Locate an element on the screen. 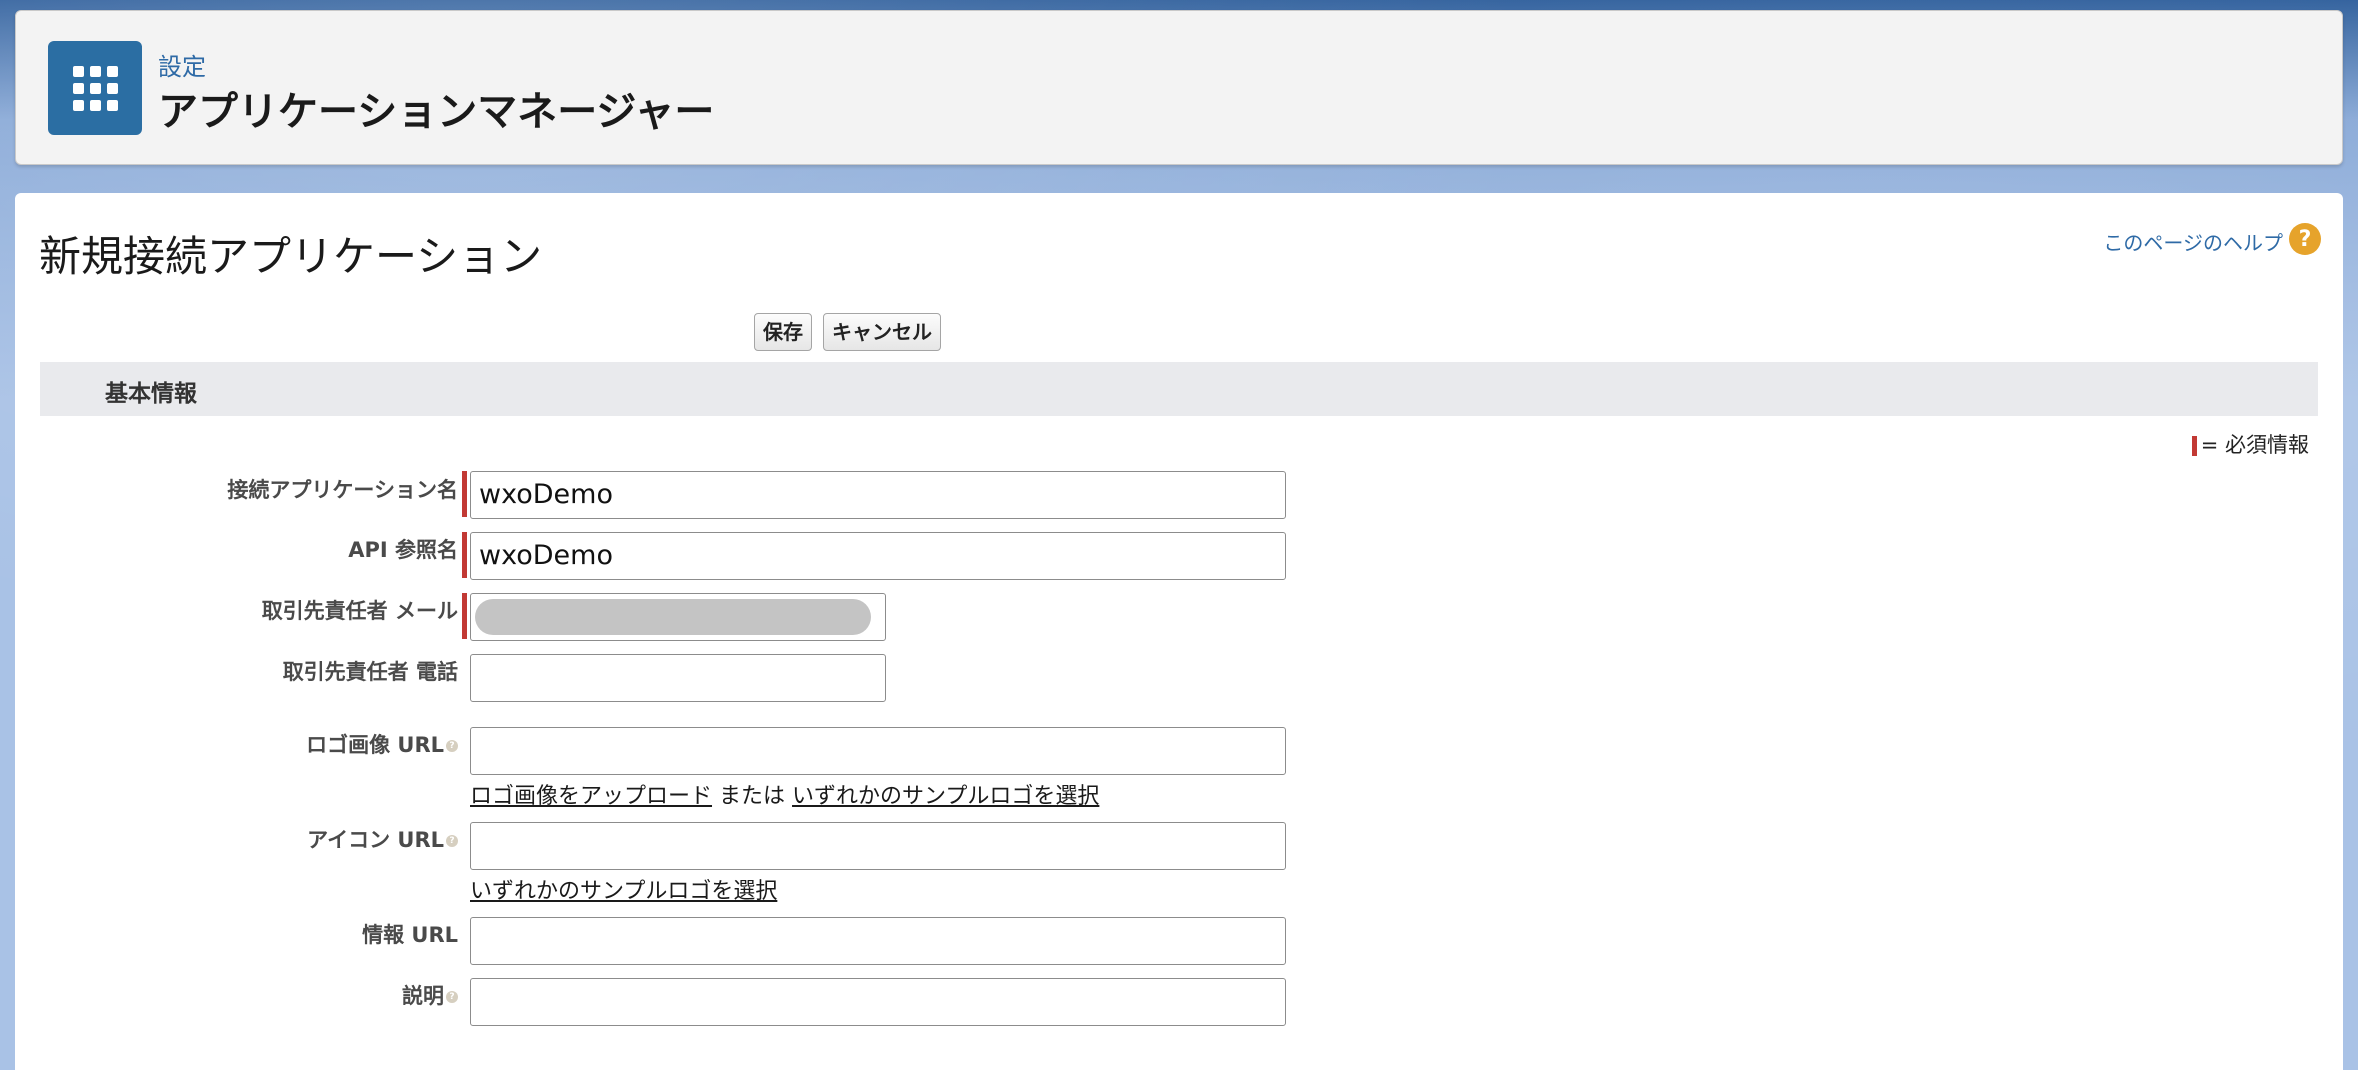  section-title: 基本情報 is located at coordinates (151, 394).